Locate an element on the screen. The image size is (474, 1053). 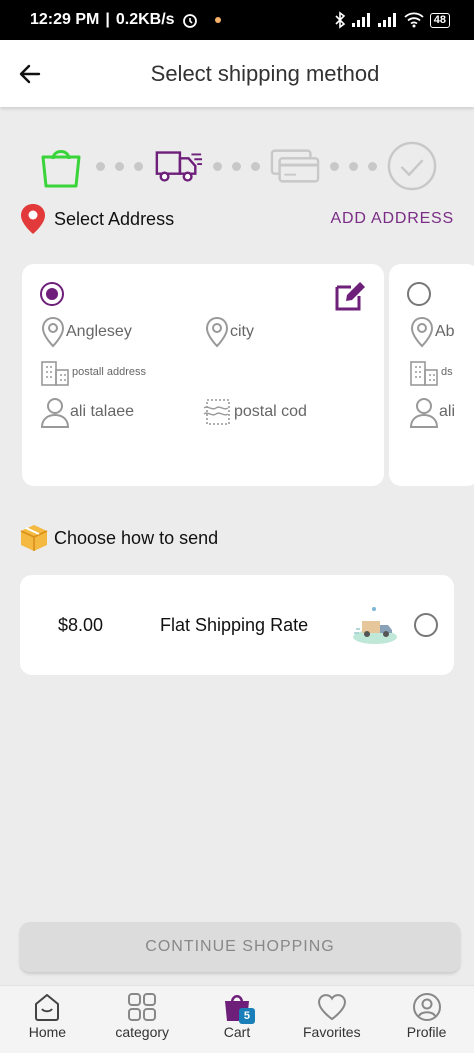
step-connector is located at coordinates (119, 166).